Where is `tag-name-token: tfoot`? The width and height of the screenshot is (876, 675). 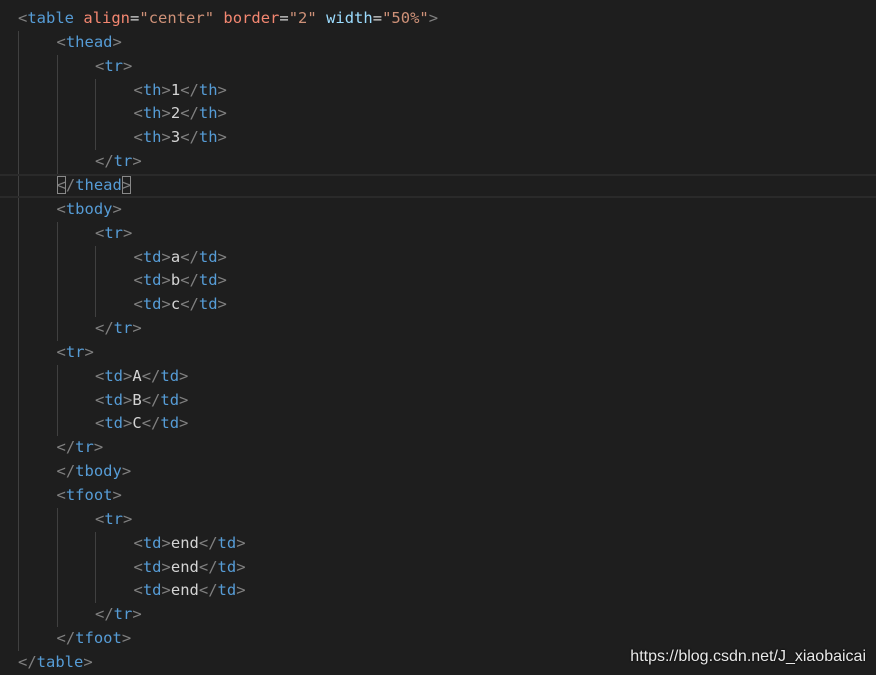 tag-name-token: tfoot is located at coordinates (98, 638).